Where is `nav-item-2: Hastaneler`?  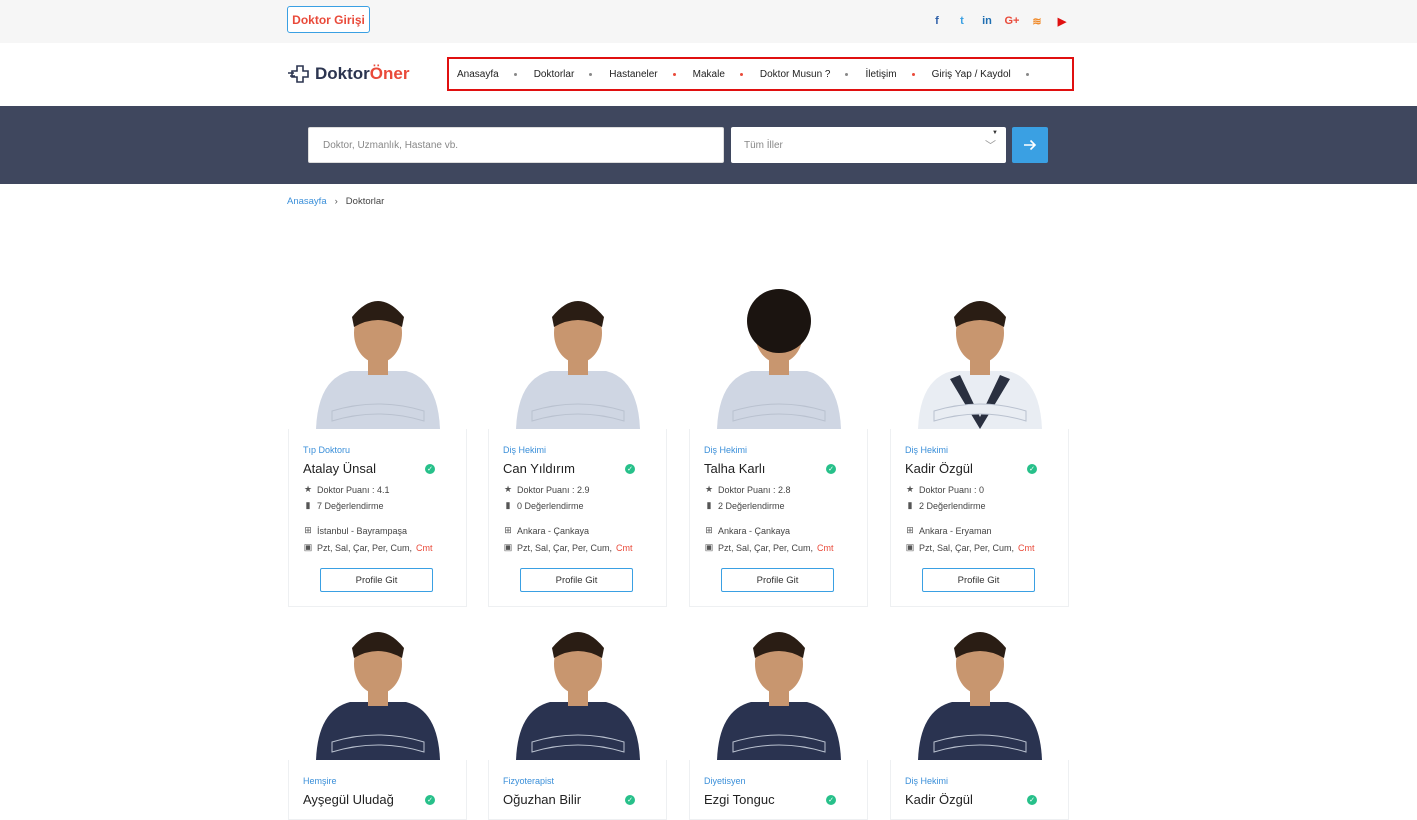 nav-item-2: Hastaneler is located at coordinates (650, 74).